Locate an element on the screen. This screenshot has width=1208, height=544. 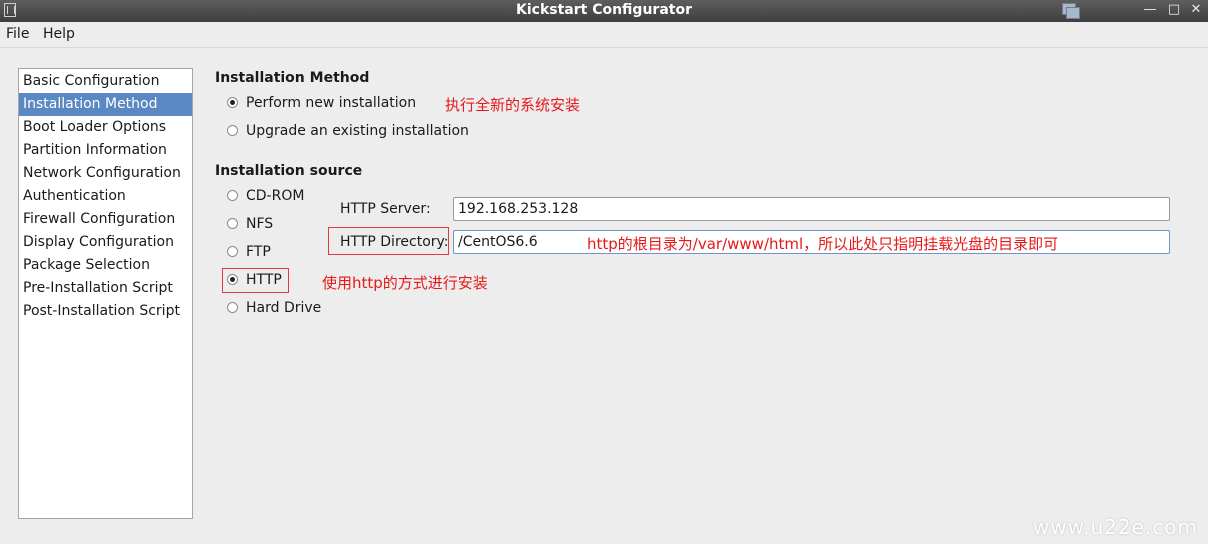
sidebar-item-boot-loader-options: Boot Loader Options is located at coordinates (105, 127).